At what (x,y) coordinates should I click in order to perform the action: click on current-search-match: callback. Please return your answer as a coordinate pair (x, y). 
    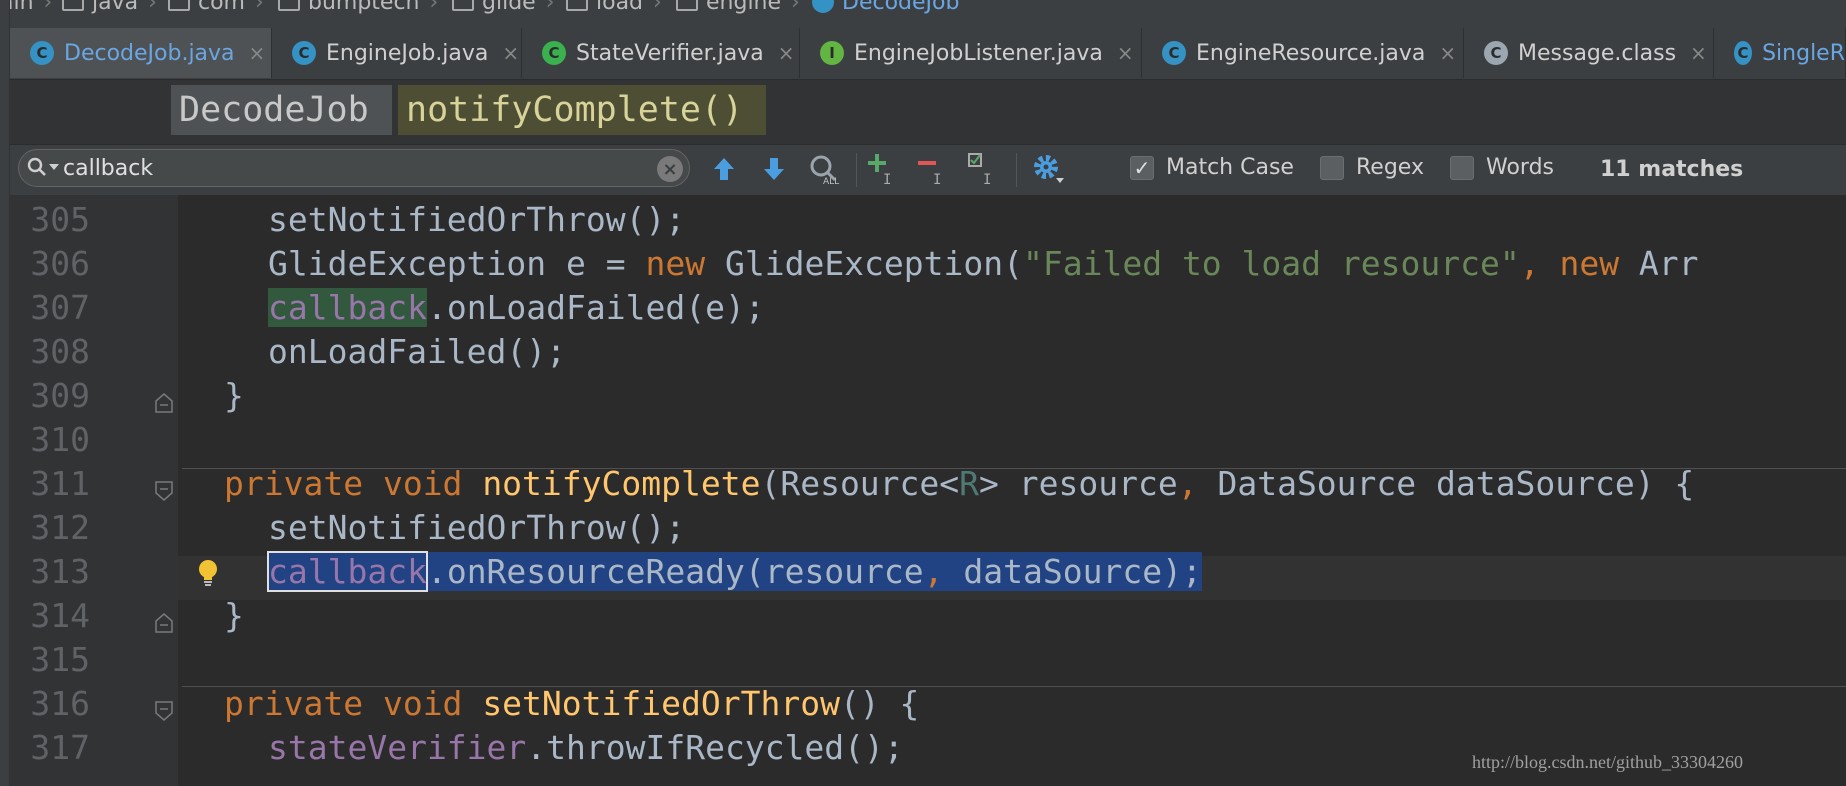
    Looking at the image, I should click on (347, 571).